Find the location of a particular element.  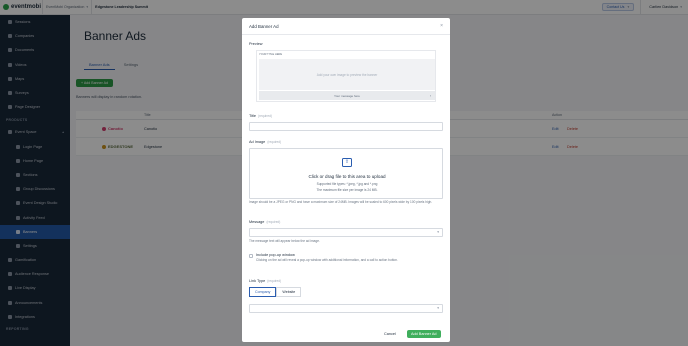

preview-image-hint: Add your own image to preview the banner is located at coordinates (347, 74).